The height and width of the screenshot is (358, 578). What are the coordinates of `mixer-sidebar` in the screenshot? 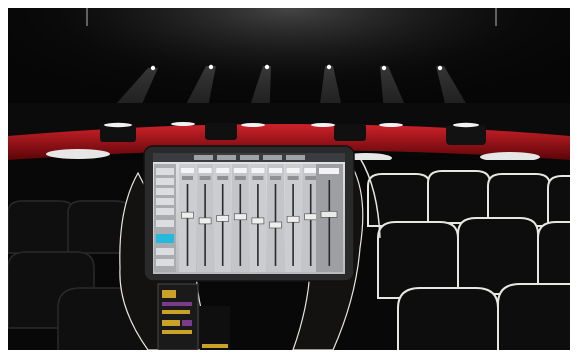 It's located at (165, 218).